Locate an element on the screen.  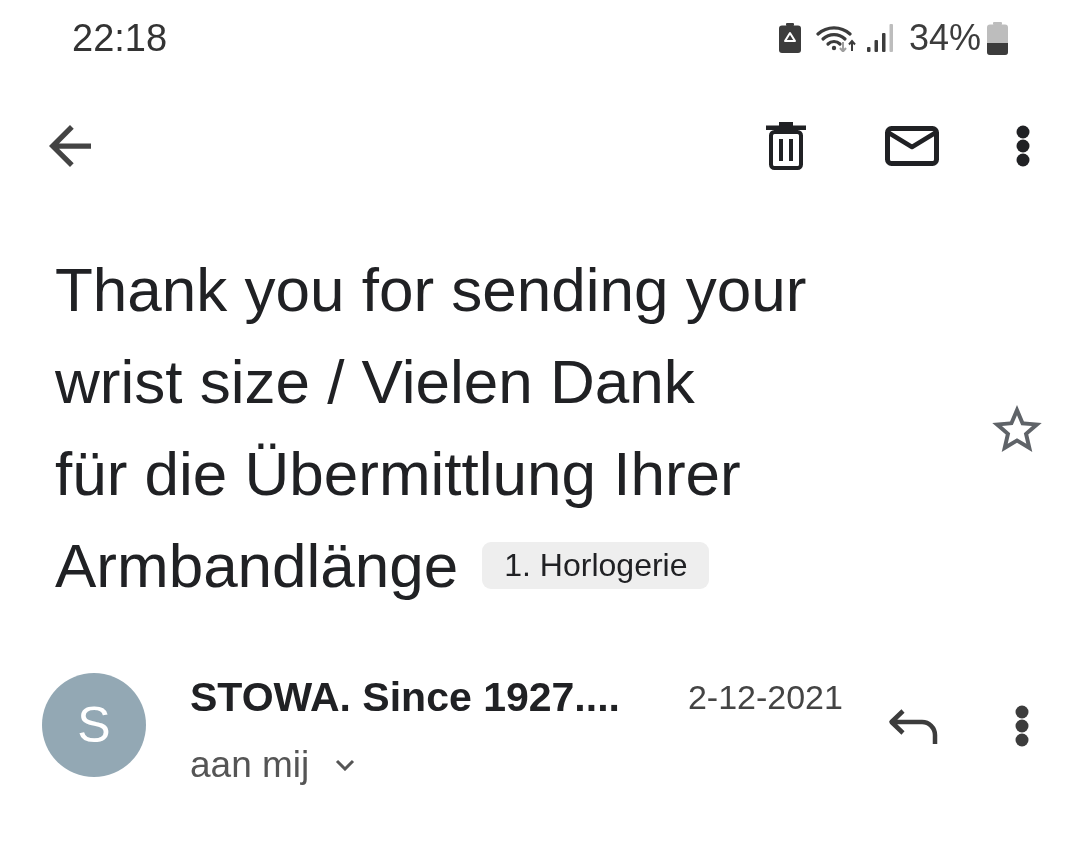
more-options-button is located at coordinates (1023, 146).